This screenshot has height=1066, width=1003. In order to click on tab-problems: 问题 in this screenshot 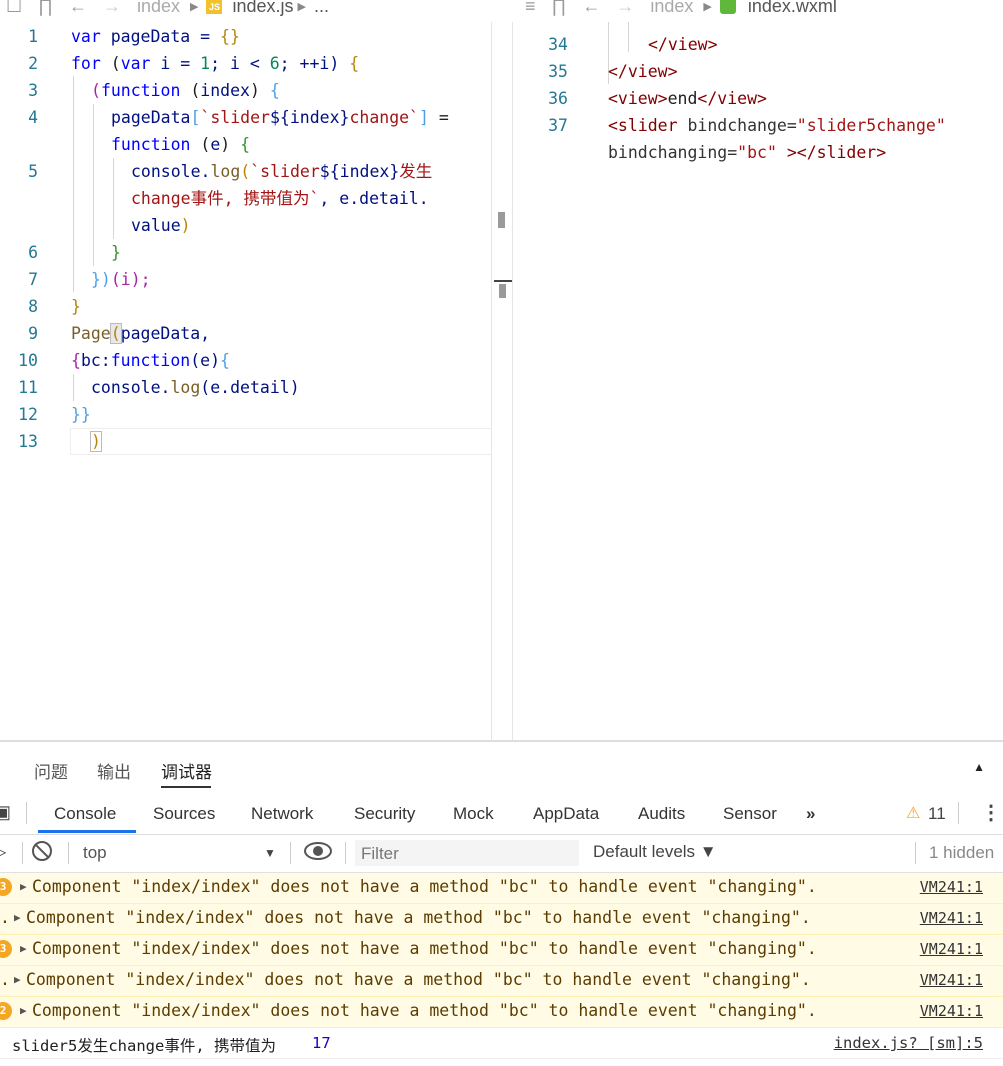, I will do `click(51, 770)`.